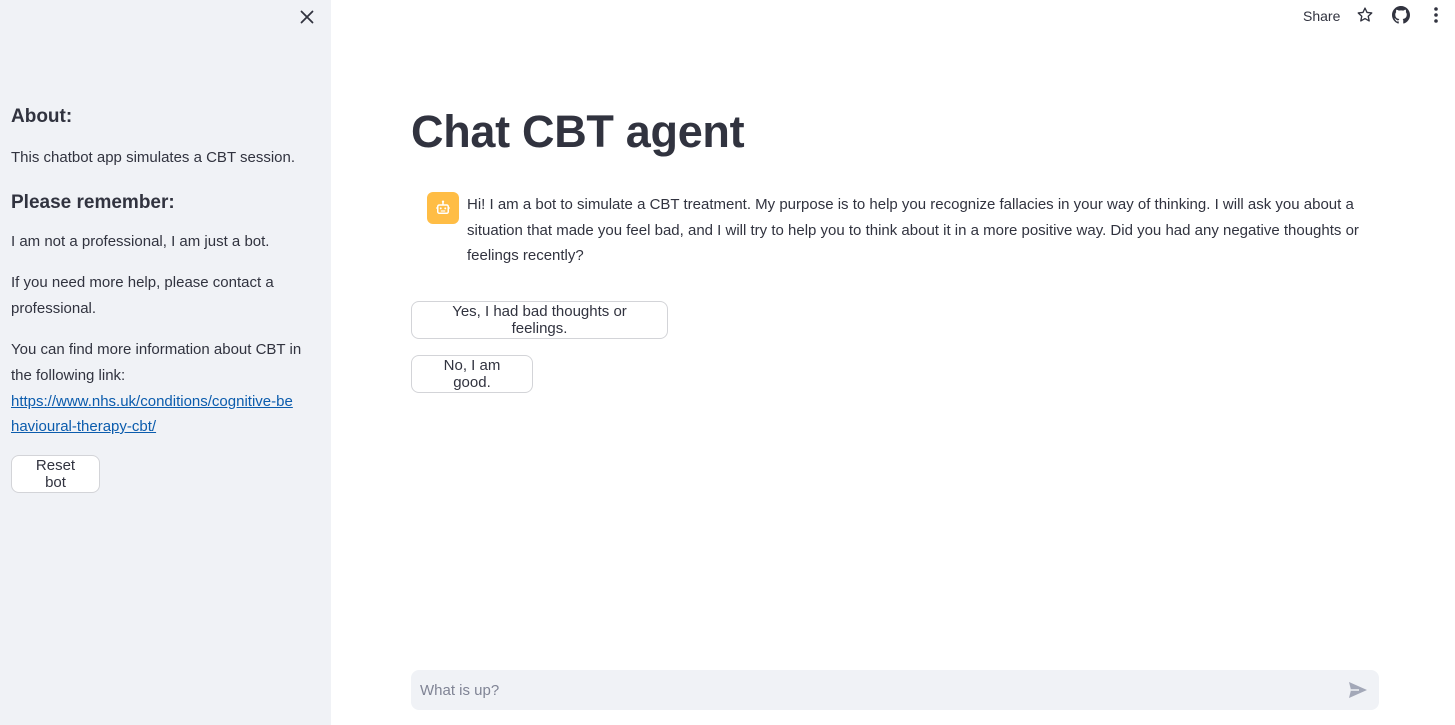 The width and height of the screenshot is (1455, 725). What do you see at coordinates (55, 474) in the screenshot?
I see `reset-bot-button: Reset bot` at bounding box center [55, 474].